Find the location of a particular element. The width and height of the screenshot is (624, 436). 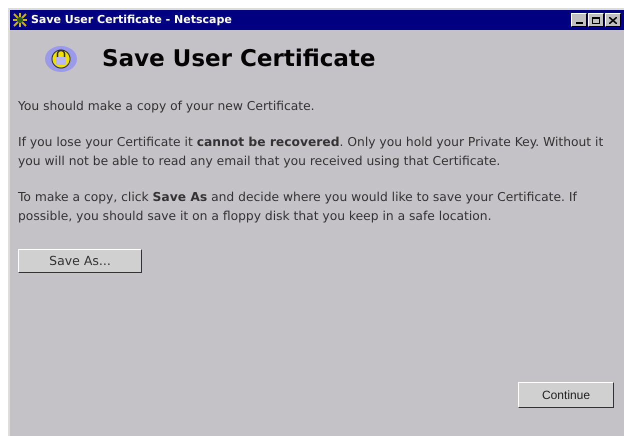

dialog-heading: Save User Certificate is located at coordinates (239, 59).